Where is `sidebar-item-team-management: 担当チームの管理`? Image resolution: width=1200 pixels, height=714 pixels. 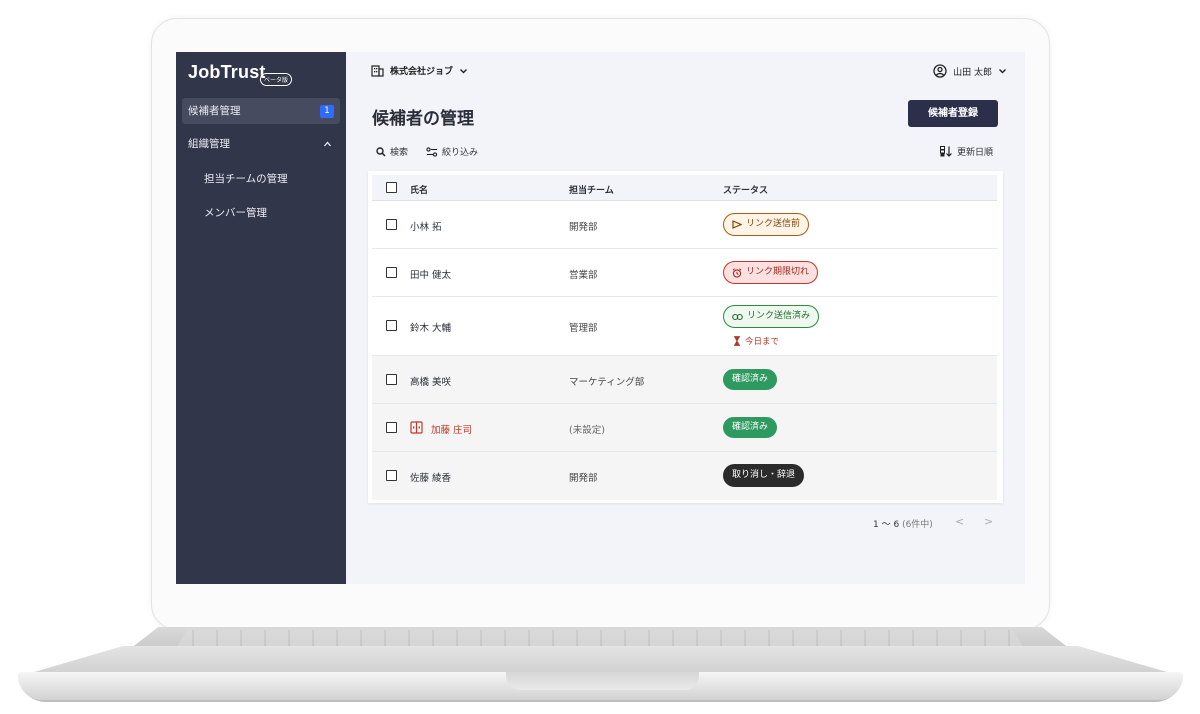 sidebar-item-team-management: 担当チームの管理 is located at coordinates (246, 178).